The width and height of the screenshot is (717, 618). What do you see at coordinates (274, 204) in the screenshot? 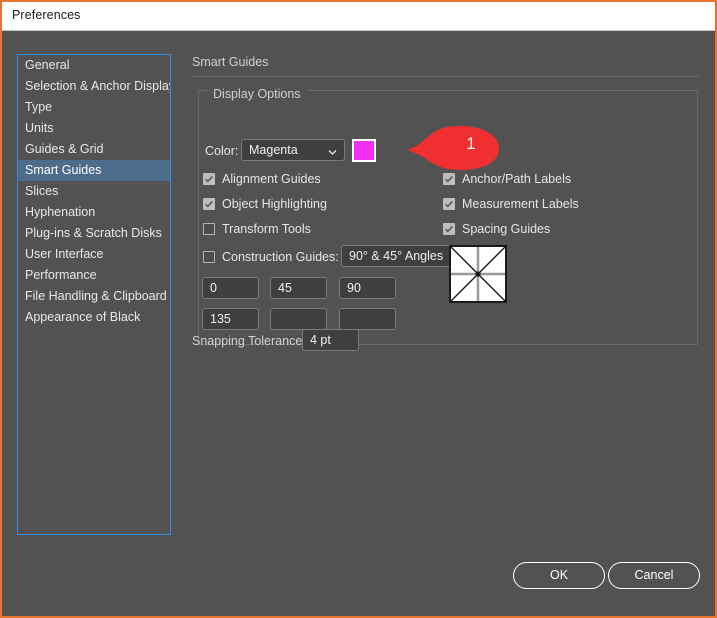
I see `checkbox-label: Object Highlighting` at bounding box center [274, 204].